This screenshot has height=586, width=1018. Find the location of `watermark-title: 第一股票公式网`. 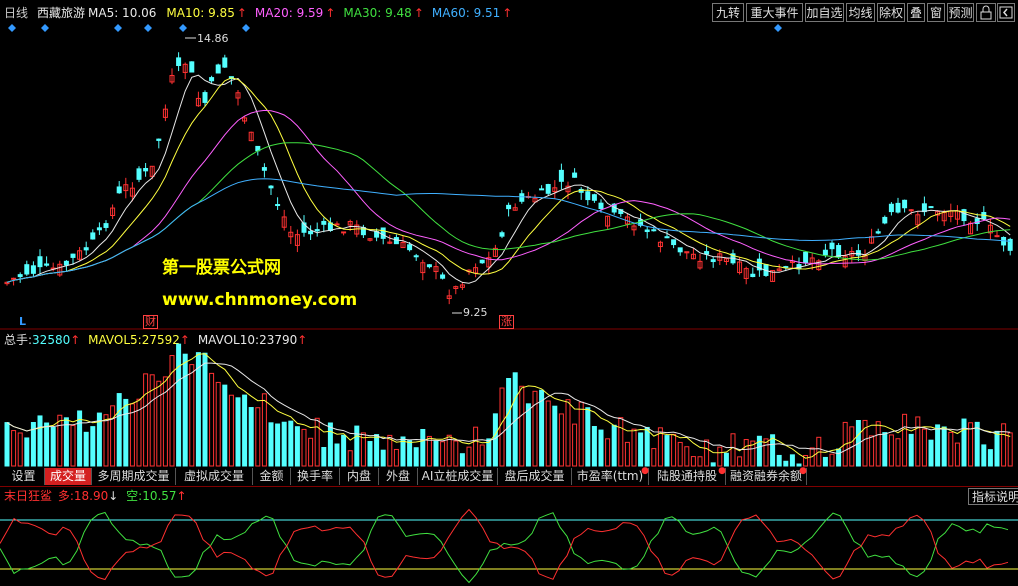

watermark-title: 第一股票公式网 is located at coordinates (221, 268).